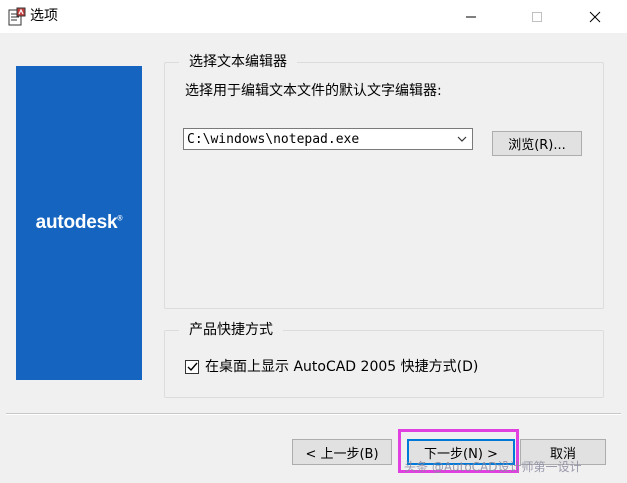  I want to click on checkmark-icon, so click(192, 367).